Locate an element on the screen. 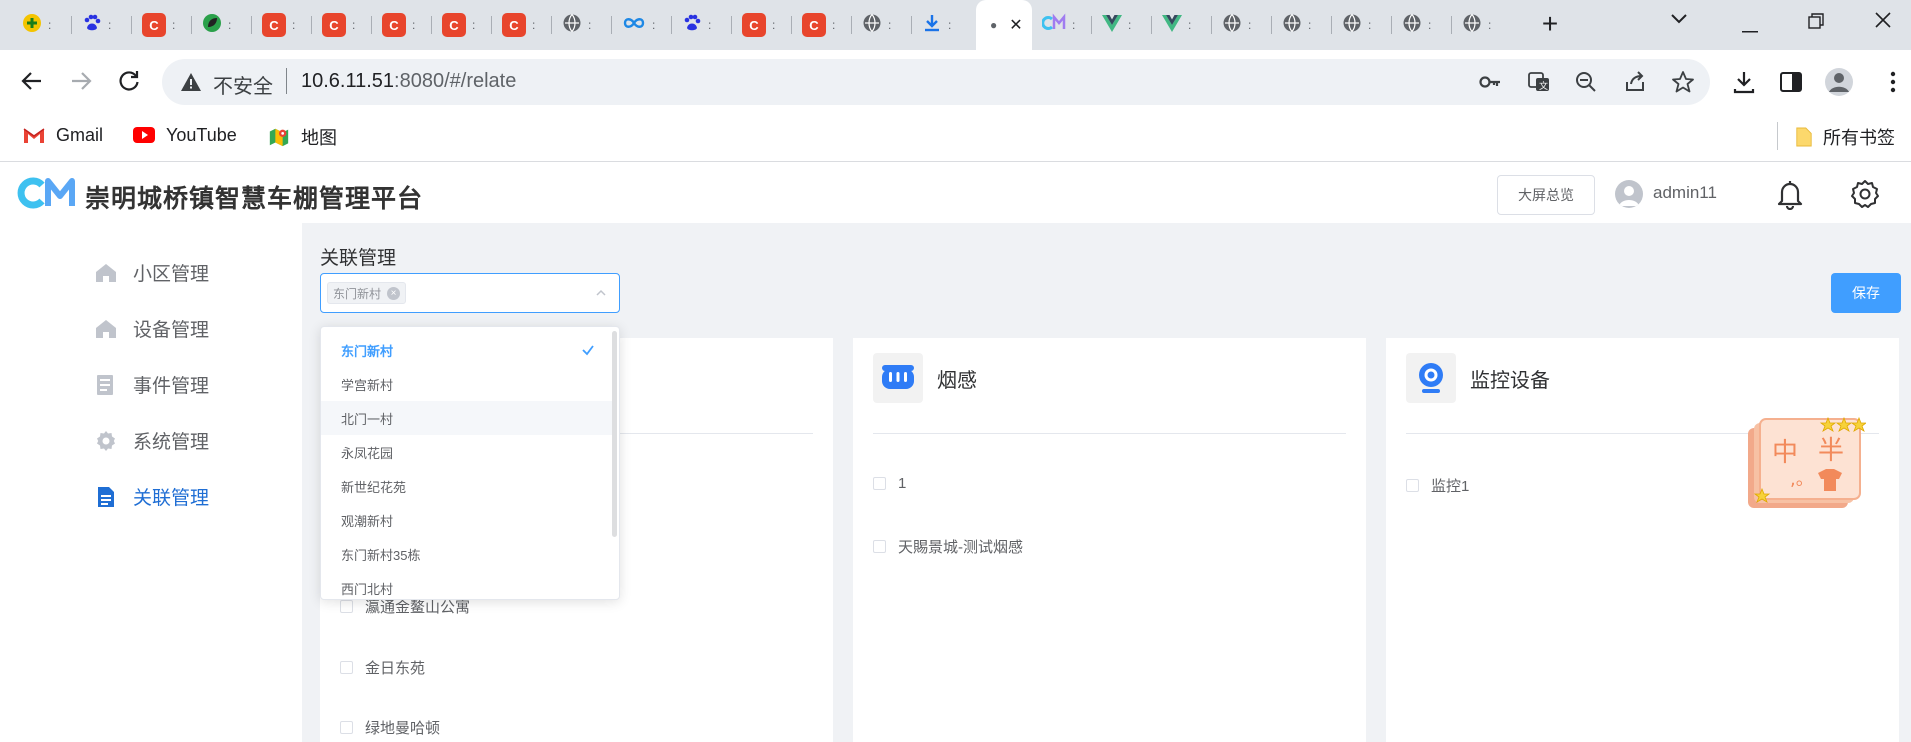  zoom-out-icon is located at coordinates (1586, 82).